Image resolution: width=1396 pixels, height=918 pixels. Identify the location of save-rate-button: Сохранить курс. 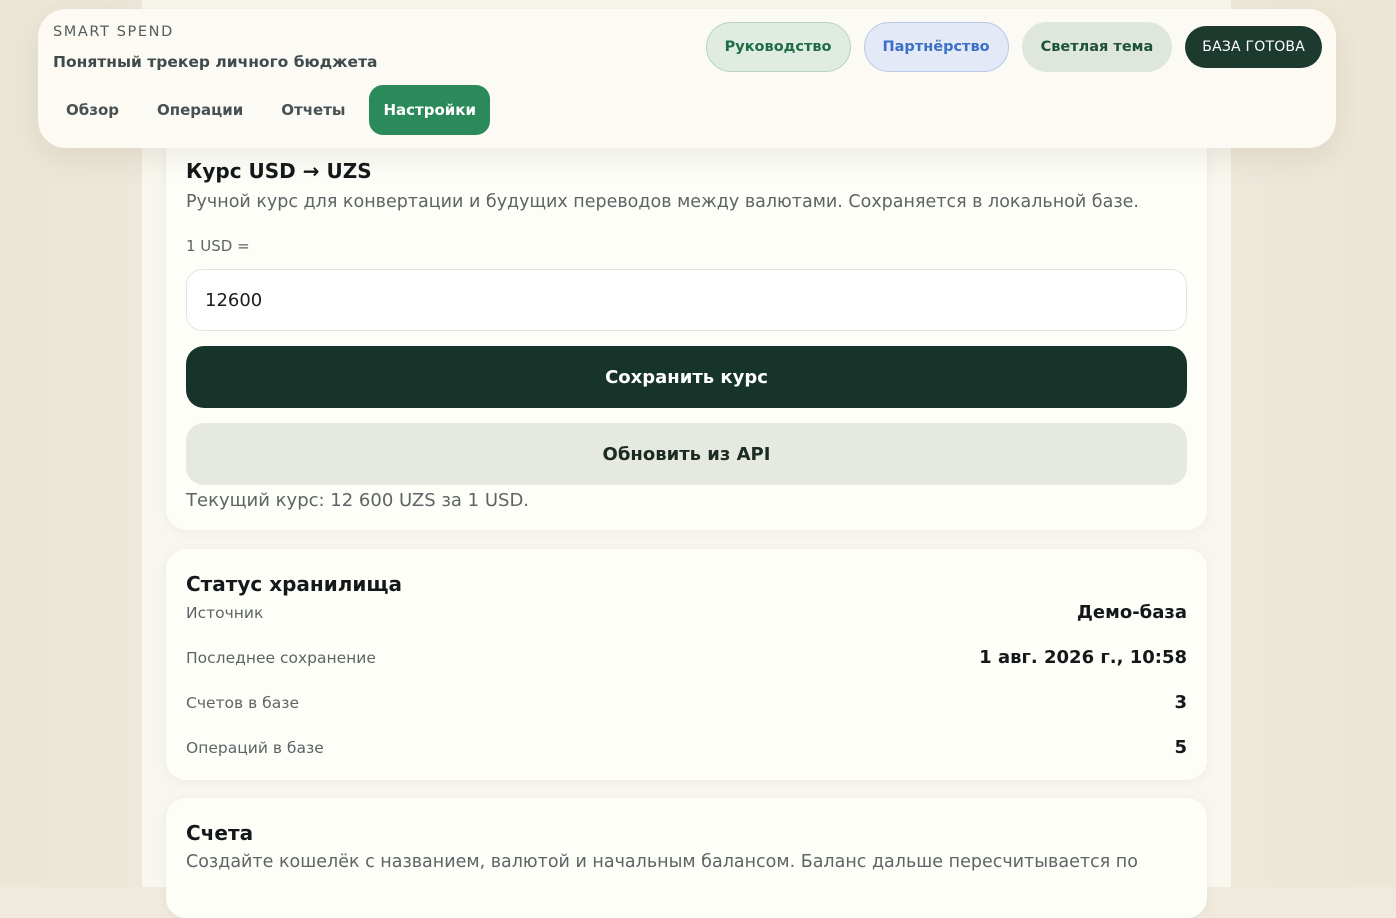
(686, 377).